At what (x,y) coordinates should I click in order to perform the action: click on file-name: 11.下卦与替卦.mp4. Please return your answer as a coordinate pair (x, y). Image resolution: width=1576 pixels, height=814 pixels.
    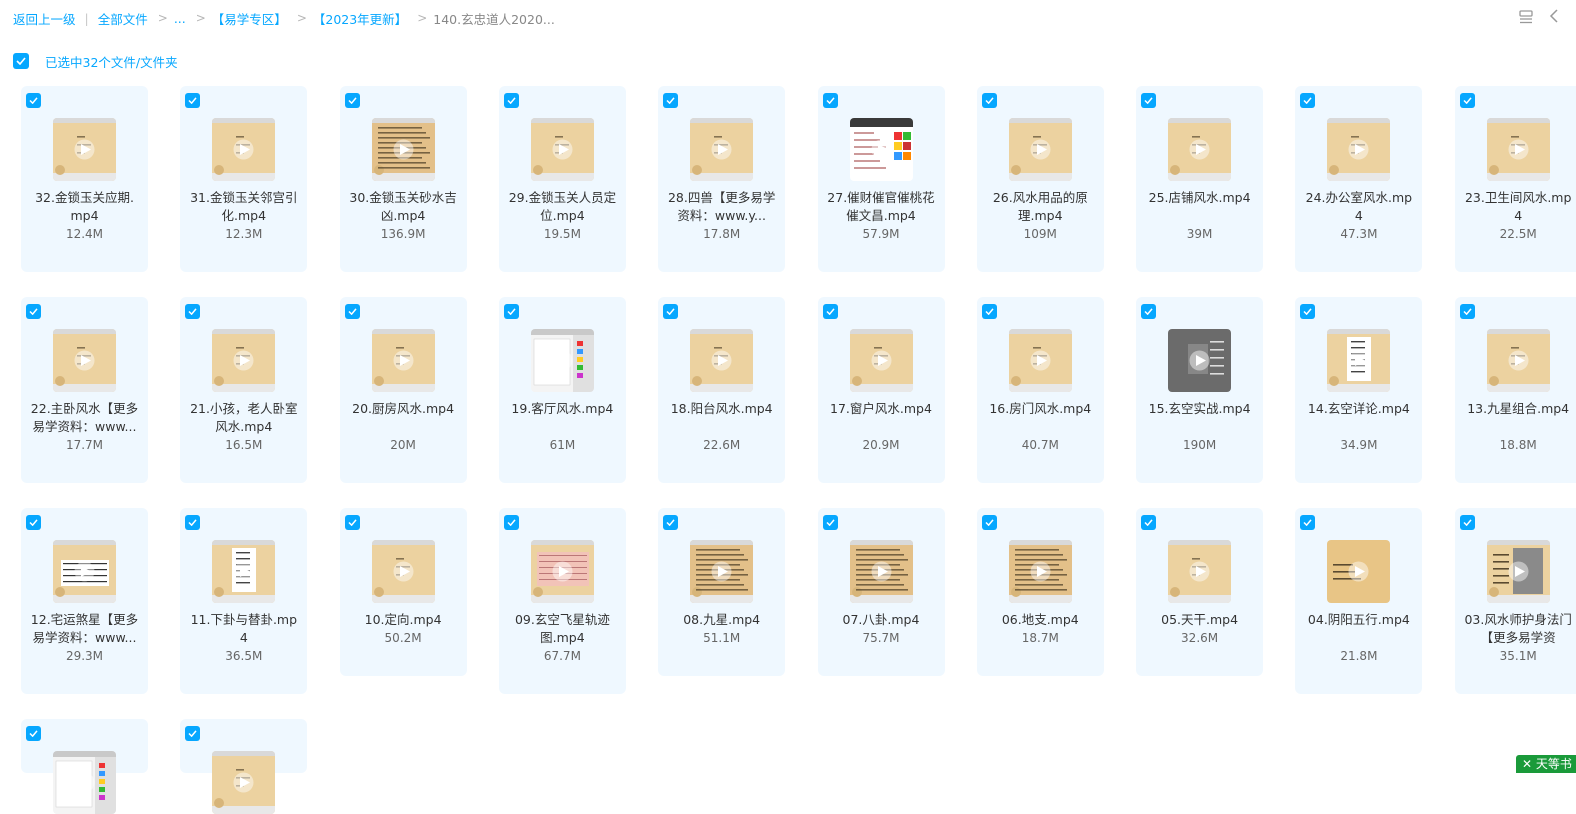
    Looking at the image, I should click on (243, 629).